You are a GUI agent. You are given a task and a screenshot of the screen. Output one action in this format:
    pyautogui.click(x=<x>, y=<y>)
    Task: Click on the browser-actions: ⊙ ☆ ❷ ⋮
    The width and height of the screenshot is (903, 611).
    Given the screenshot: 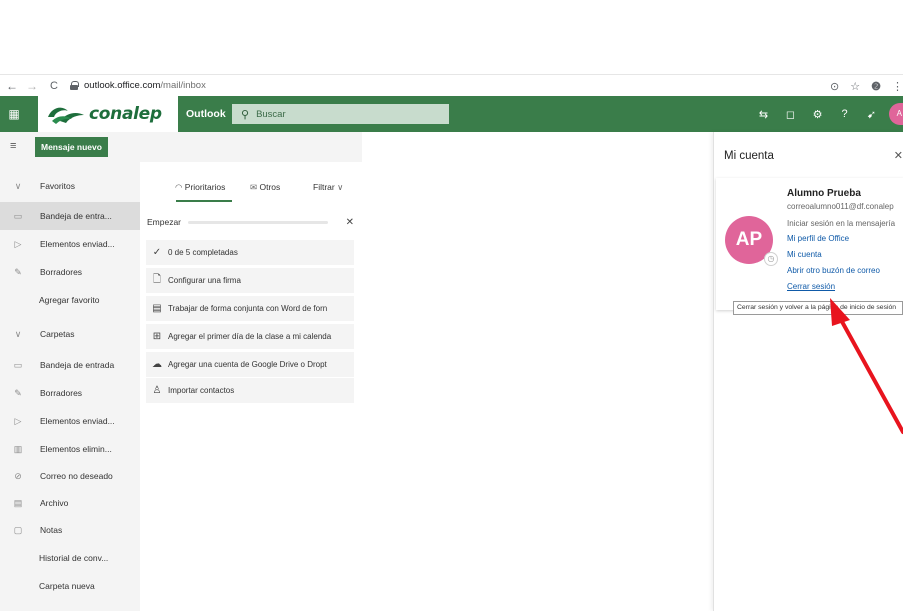 What is the action you would take?
    pyautogui.click(x=866, y=86)
    